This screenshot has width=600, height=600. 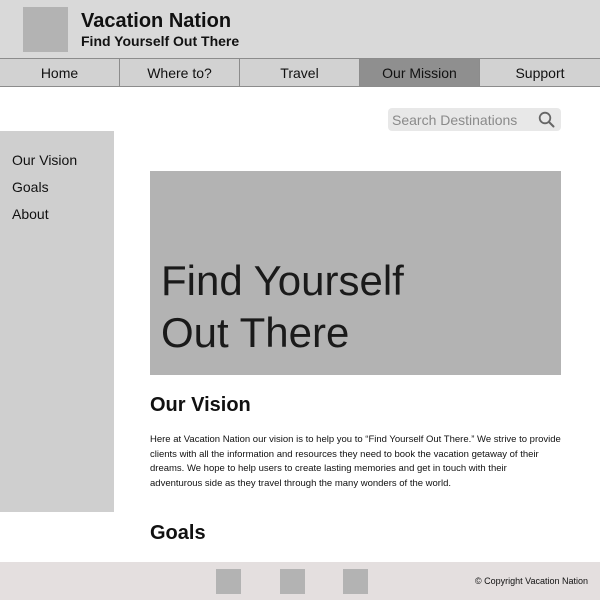 I want to click on sidebar: Our Vision Goals About, so click(x=57, y=321).